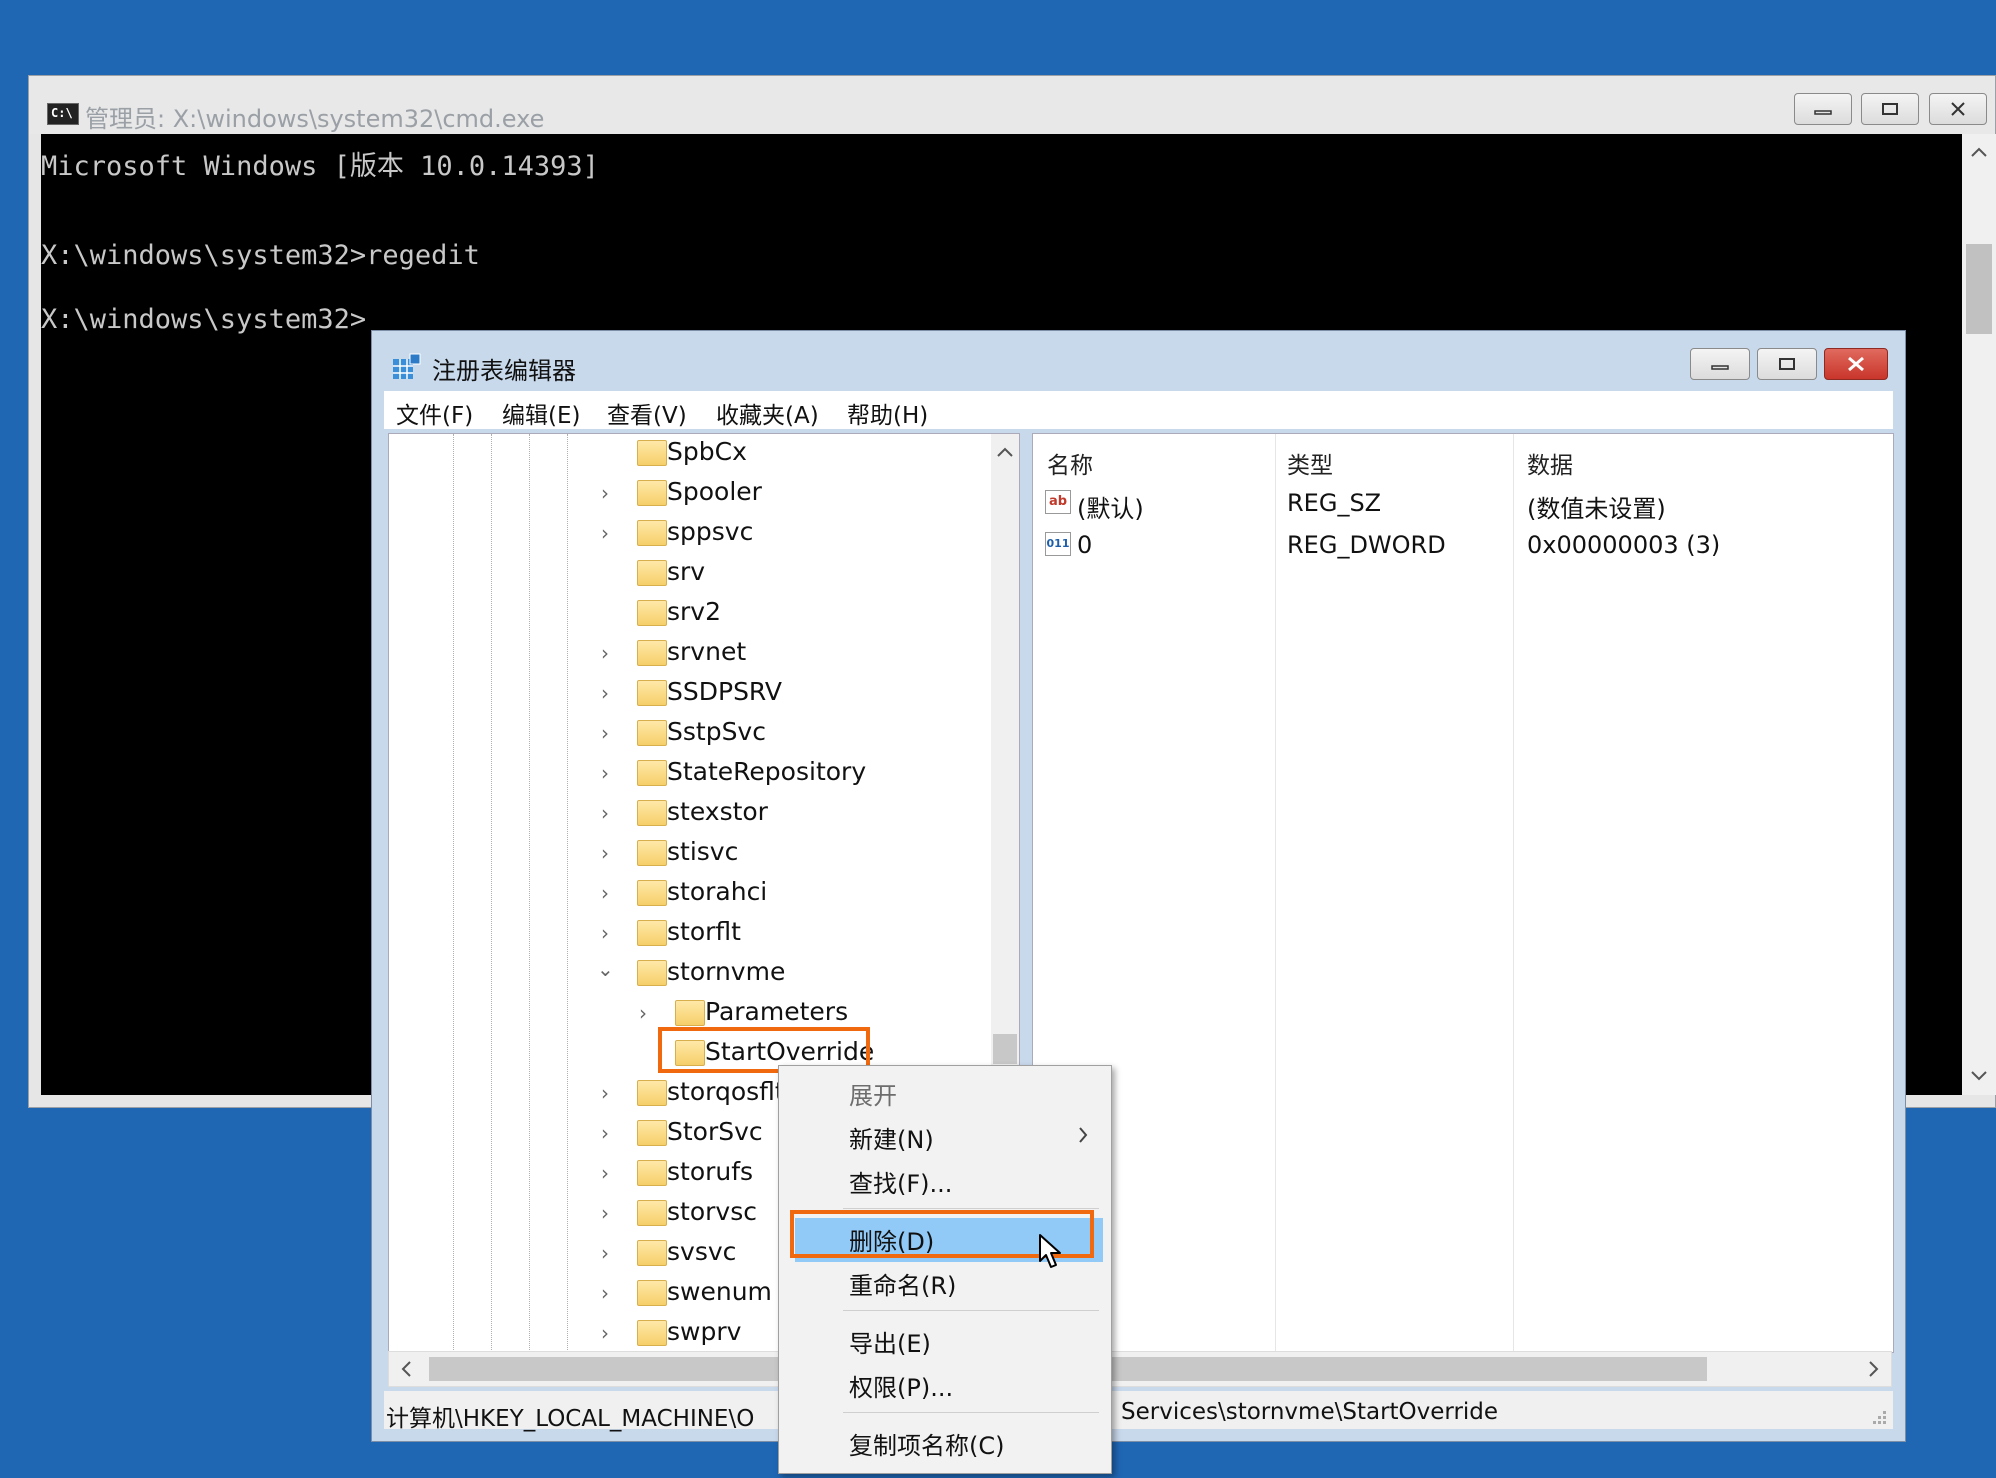  What do you see at coordinates (890, 1341) in the screenshot?
I see `menu-item-export: 导出(E)` at bounding box center [890, 1341].